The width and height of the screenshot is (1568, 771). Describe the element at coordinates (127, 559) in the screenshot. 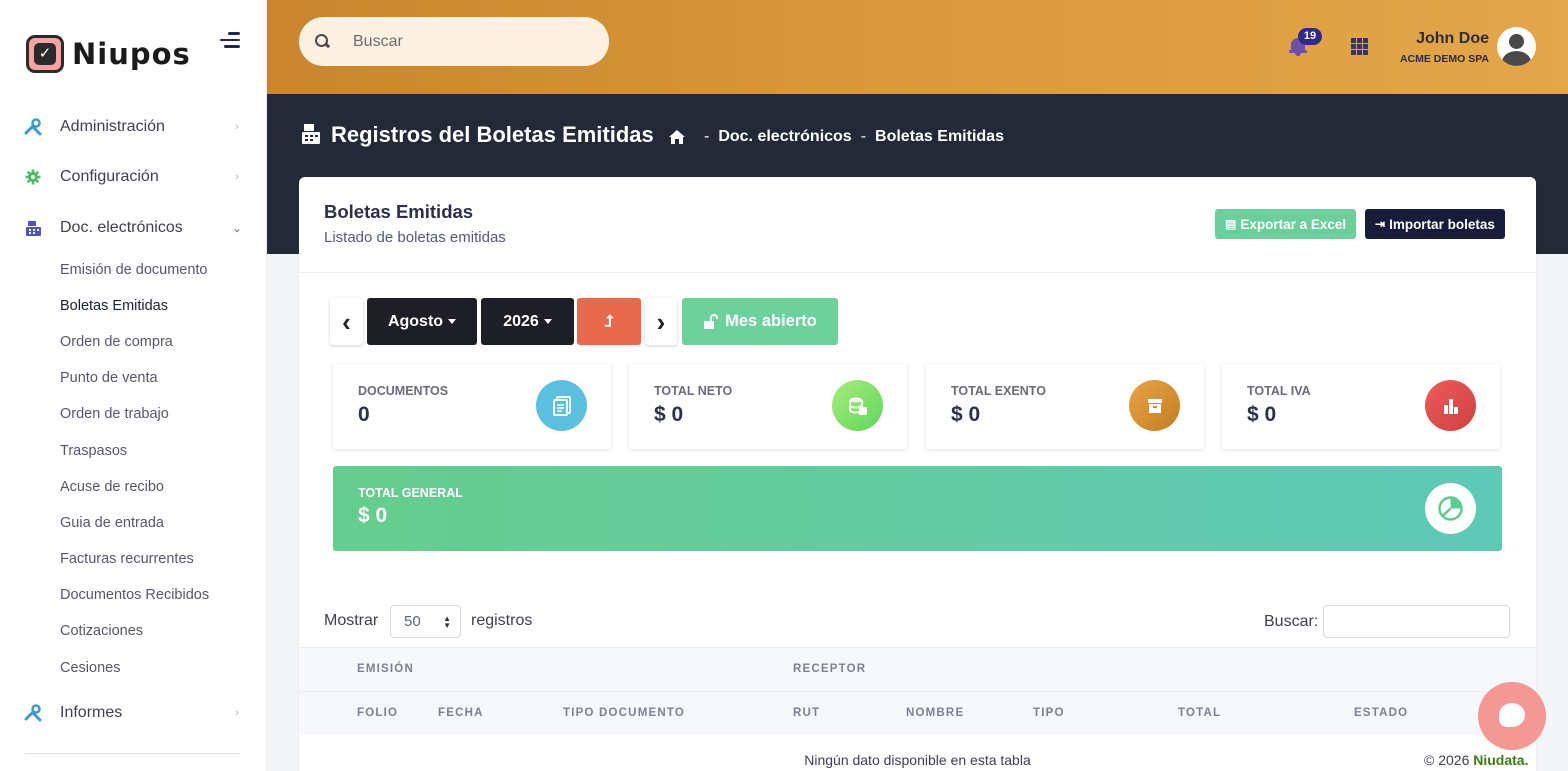

I see `sidebar-subitem: Facturas recurrentes` at that location.